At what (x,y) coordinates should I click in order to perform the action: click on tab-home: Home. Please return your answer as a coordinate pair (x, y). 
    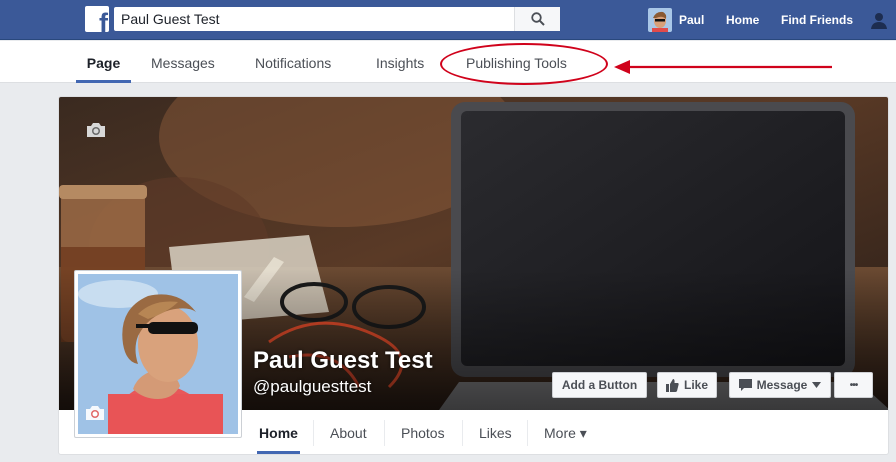
    Looking at the image, I should click on (278, 433).